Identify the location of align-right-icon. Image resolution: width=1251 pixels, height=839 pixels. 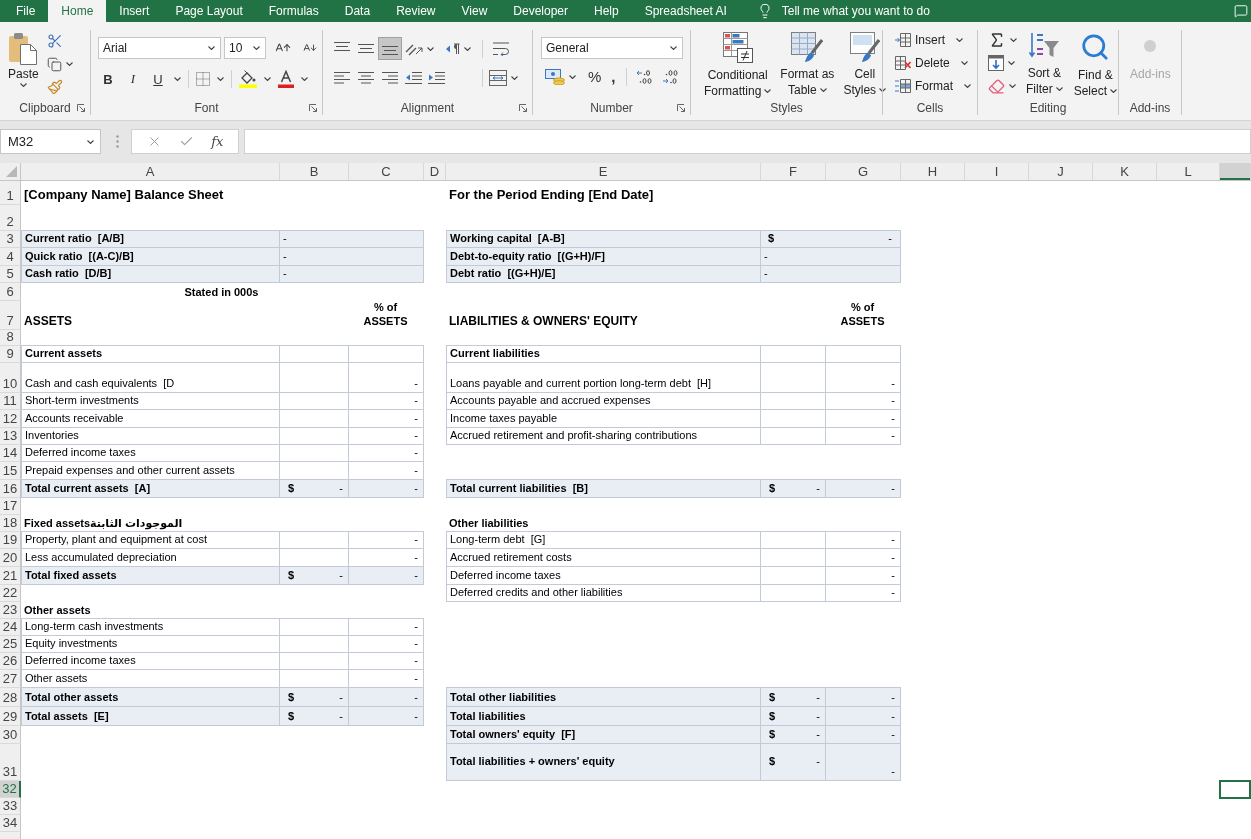
(390, 78).